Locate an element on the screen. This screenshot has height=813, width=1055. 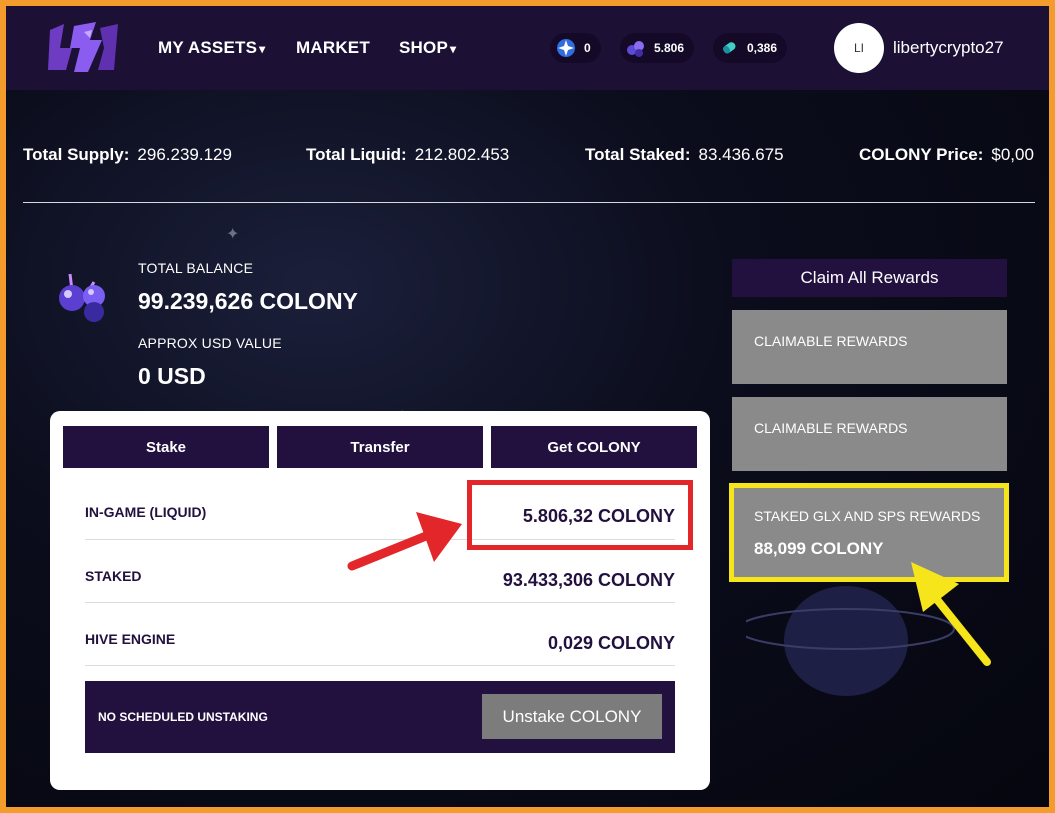
username: libertycrypto27 is located at coordinates (948, 48).